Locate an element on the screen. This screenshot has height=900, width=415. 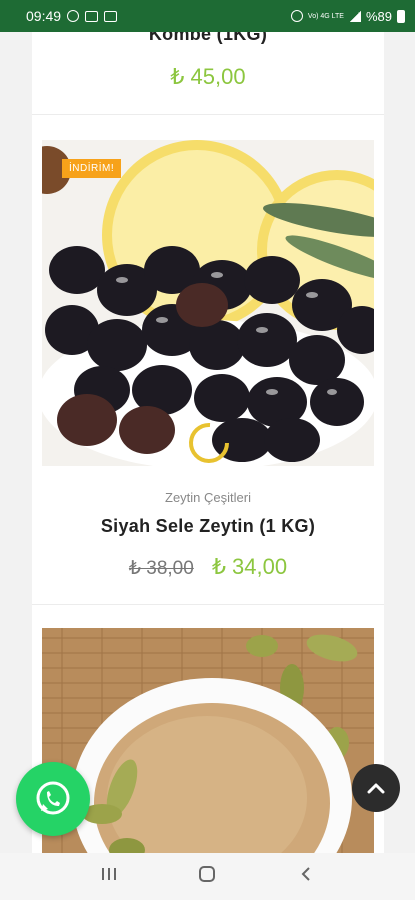
scroll-top-button is located at coordinates (376, 788).